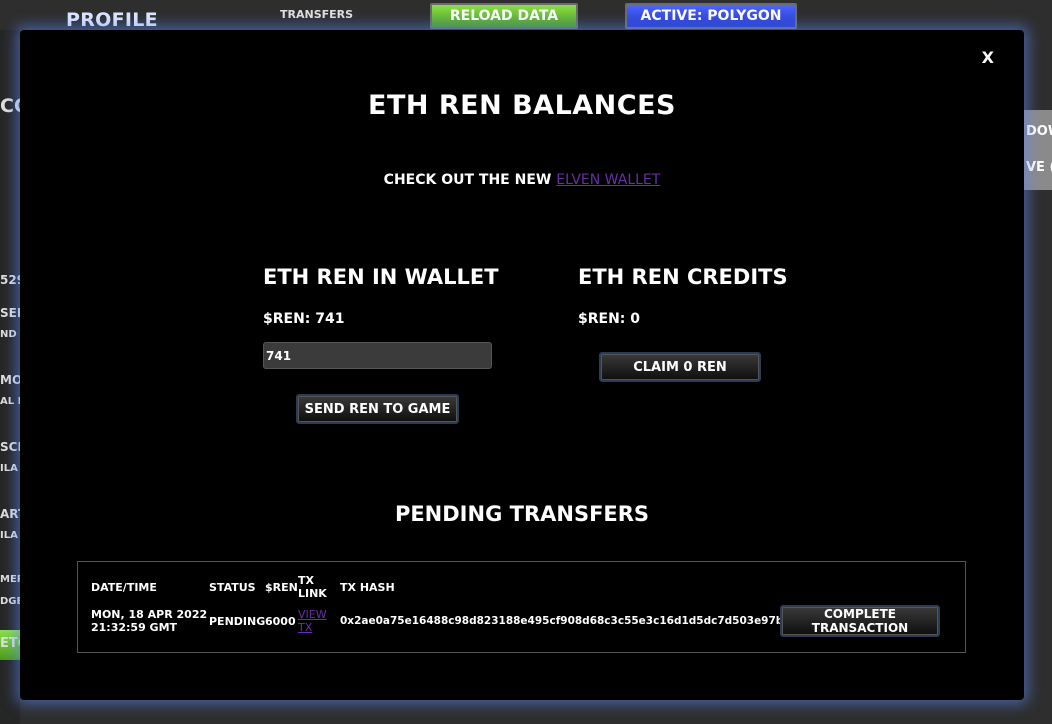 The width and height of the screenshot is (1052, 724). What do you see at coordinates (149, 614) in the screenshot?
I see `cell-date: MON, 18 APR 2022` at bounding box center [149, 614].